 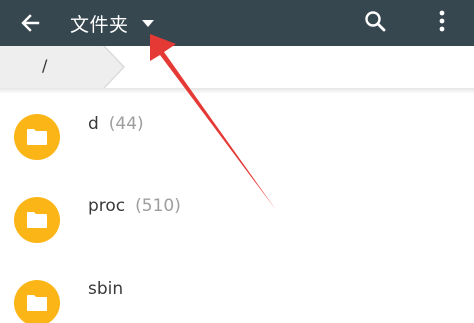 What do you see at coordinates (134, 206) in the screenshot?
I see `list-item-text: proc (510)` at bounding box center [134, 206].